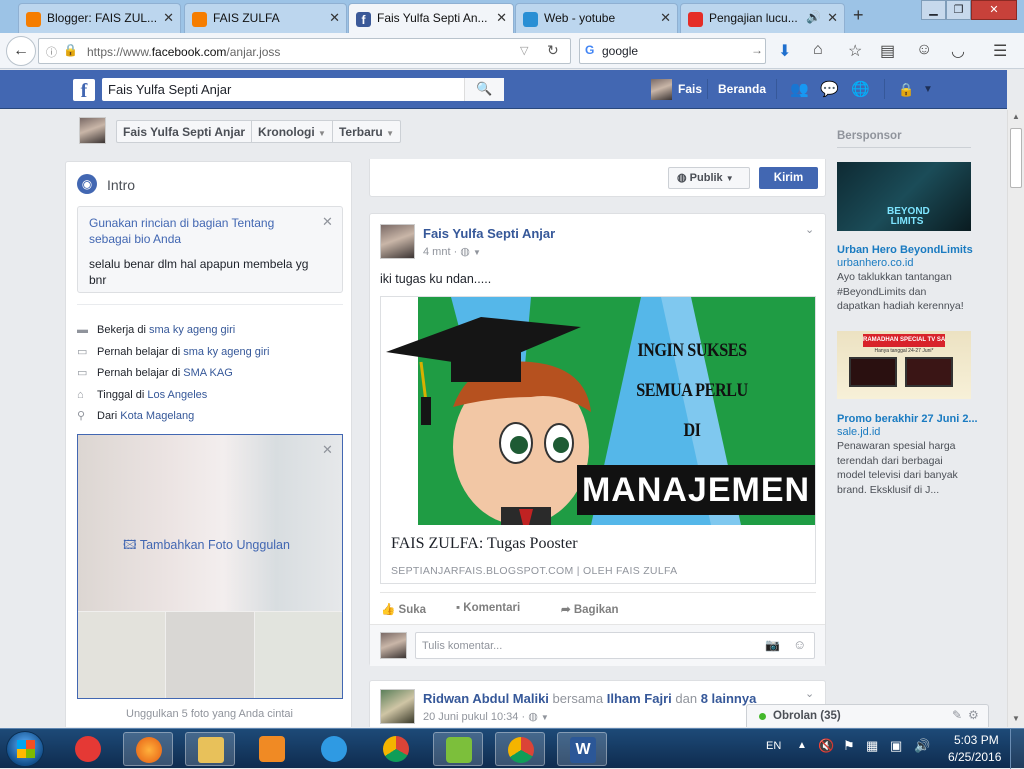  What do you see at coordinates (620, 51) in the screenshot?
I see `search-input: google` at bounding box center [620, 51].